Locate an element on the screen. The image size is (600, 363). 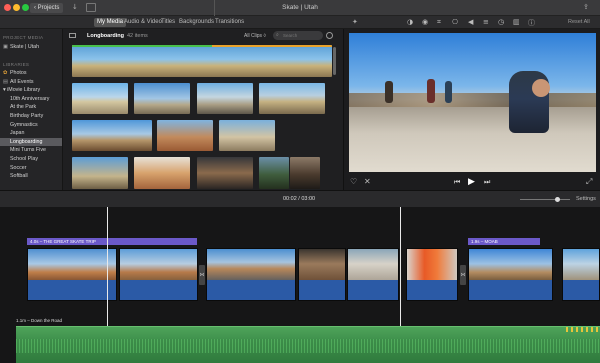
favorite-marker is located at coordinates (142, 46).